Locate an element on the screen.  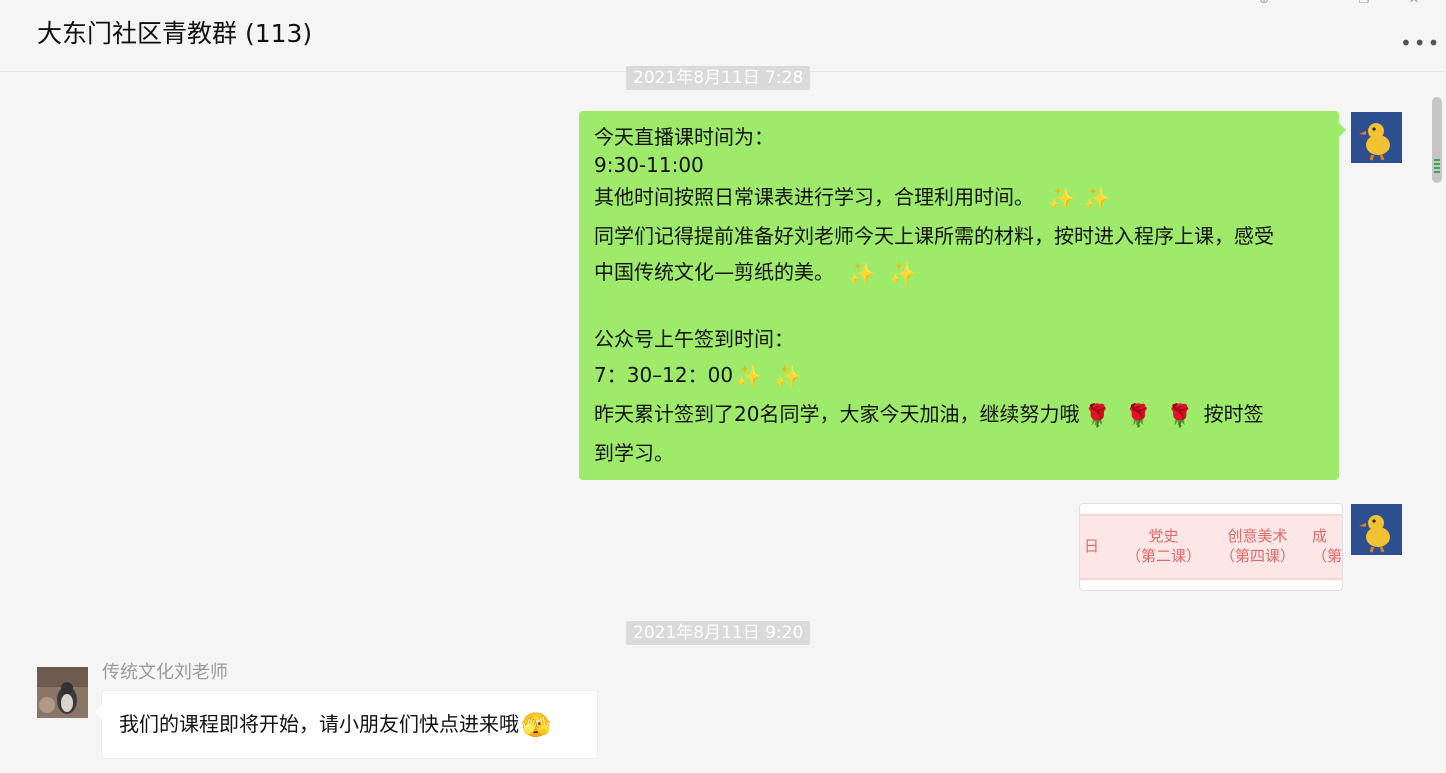
message-line: 9:30-11:00 is located at coordinates (649, 165).